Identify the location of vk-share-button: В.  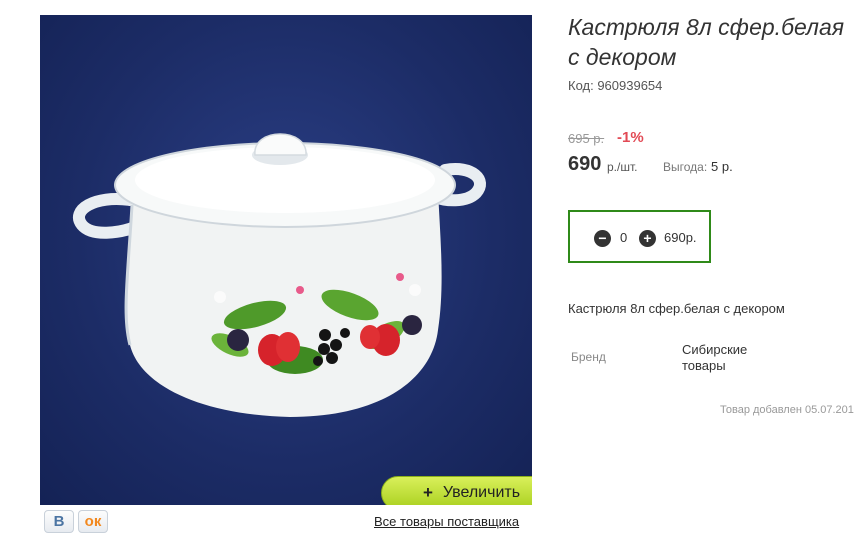
(59, 521).